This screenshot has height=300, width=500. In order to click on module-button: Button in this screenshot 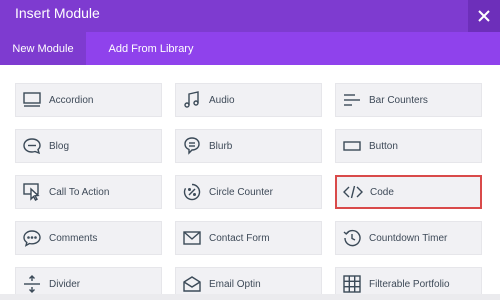, I will do `click(408, 146)`.